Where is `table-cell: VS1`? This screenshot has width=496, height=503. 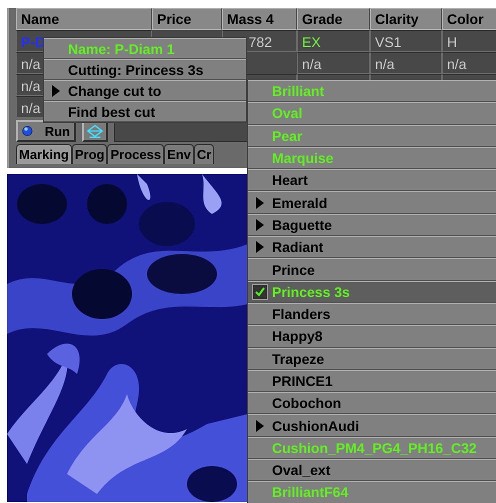 table-cell: VS1 is located at coordinates (406, 41).